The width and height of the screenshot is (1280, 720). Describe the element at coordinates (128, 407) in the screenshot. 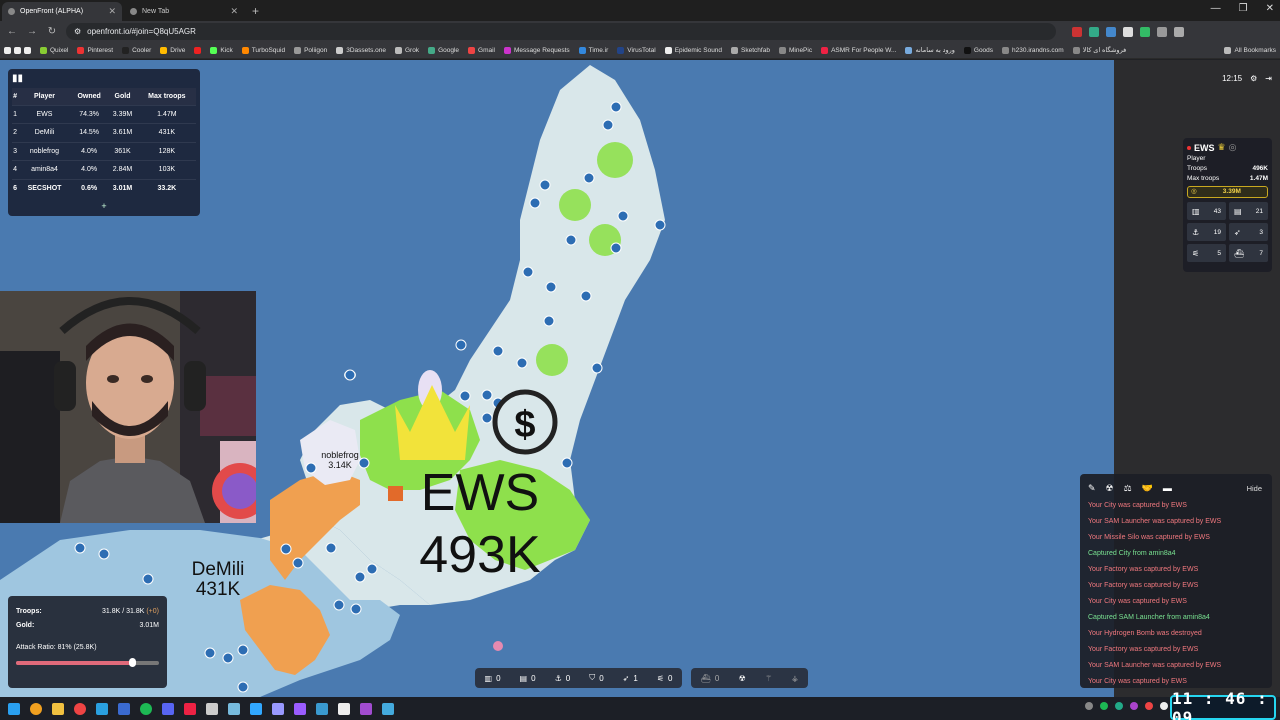

I see `webcam-image` at that location.